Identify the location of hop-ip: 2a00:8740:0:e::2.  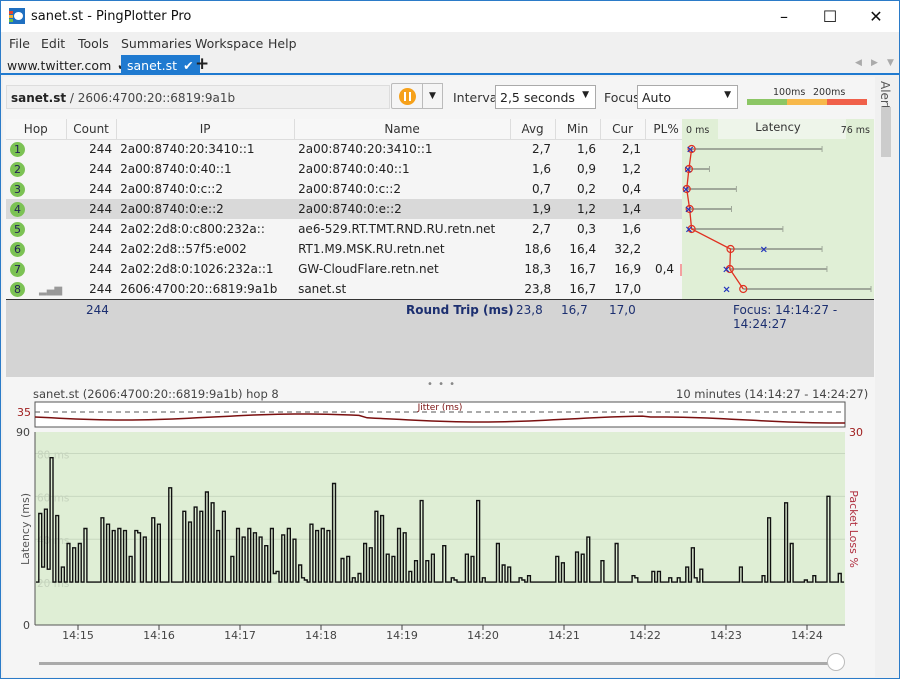
(205, 209).